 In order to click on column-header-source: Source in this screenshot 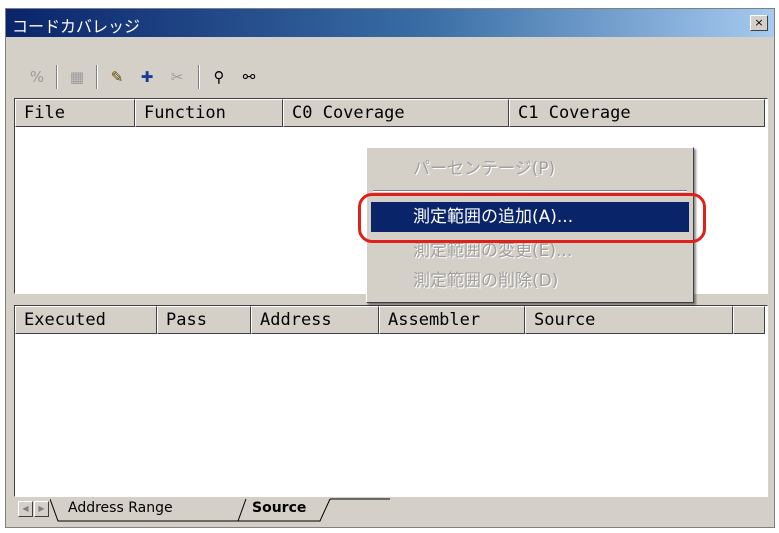, I will do `click(629, 320)`.